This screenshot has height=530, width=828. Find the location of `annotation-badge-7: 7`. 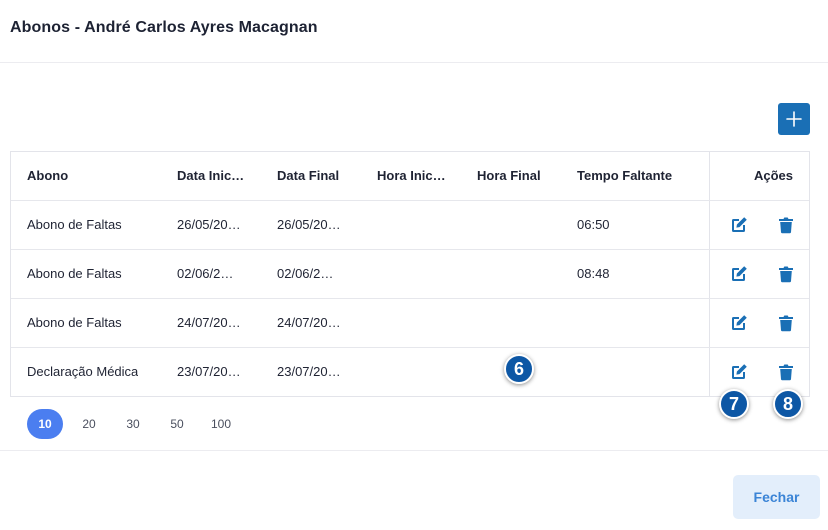

annotation-badge-7: 7 is located at coordinates (734, 404).